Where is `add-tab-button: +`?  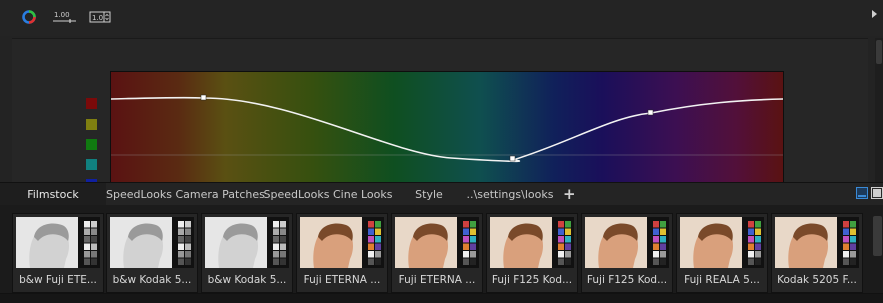
add-tab-button: + is located at coordinates (569, 194).